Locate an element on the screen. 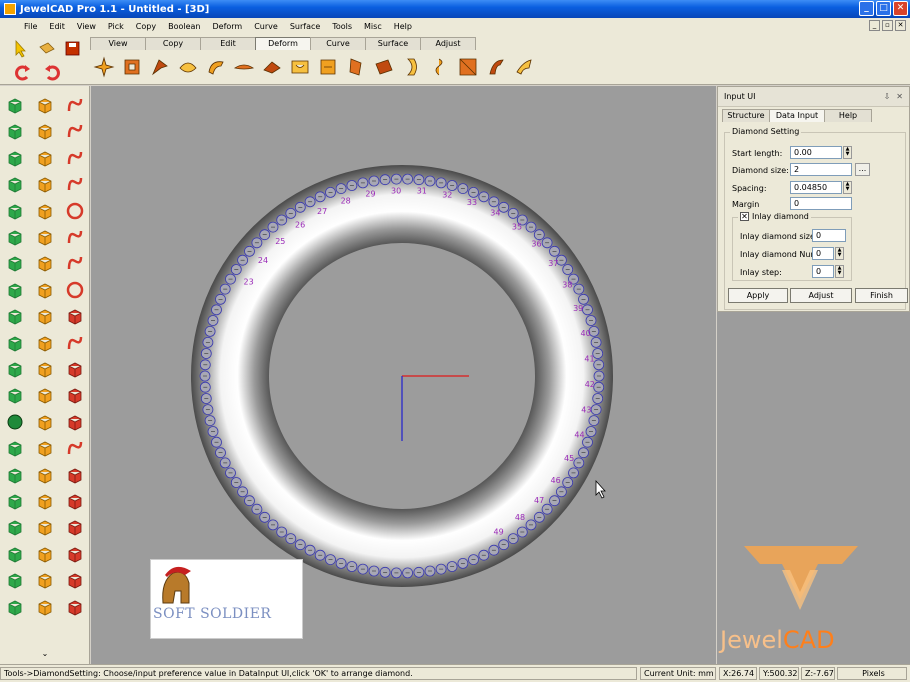  eraser-icon is located at coordinates (47, 48).